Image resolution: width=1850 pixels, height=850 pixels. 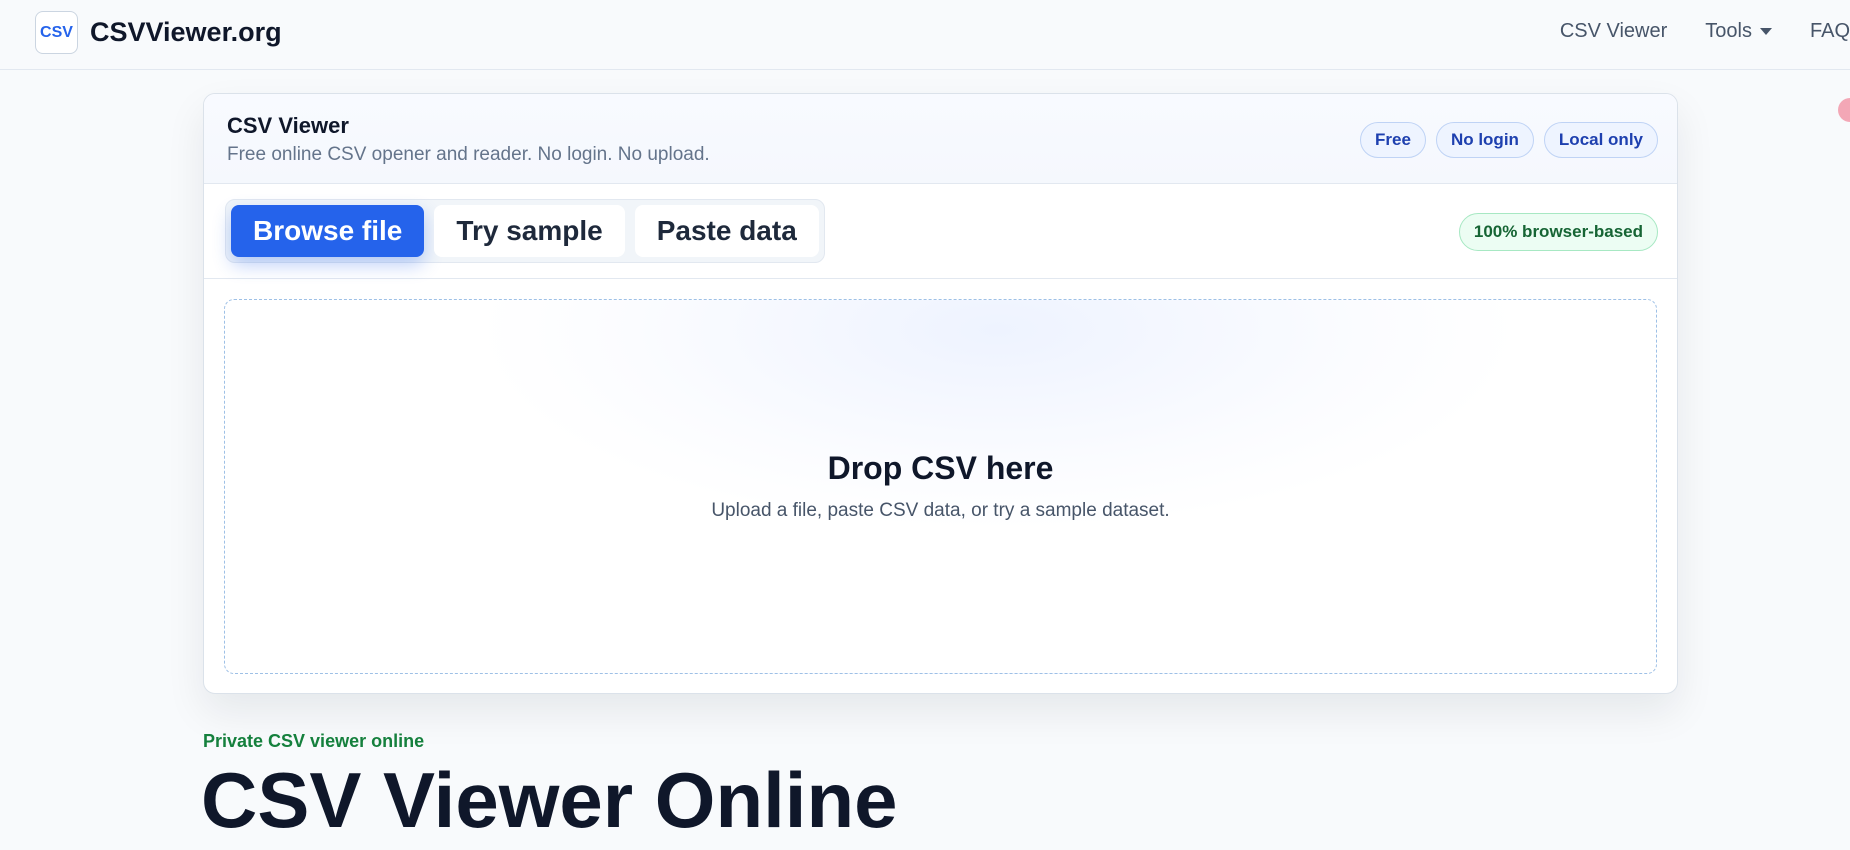 What do you see at coordinates (1484, 140) in the screenshot?
I see `pill-no-login: No login` at bounding box center [1484, 140].